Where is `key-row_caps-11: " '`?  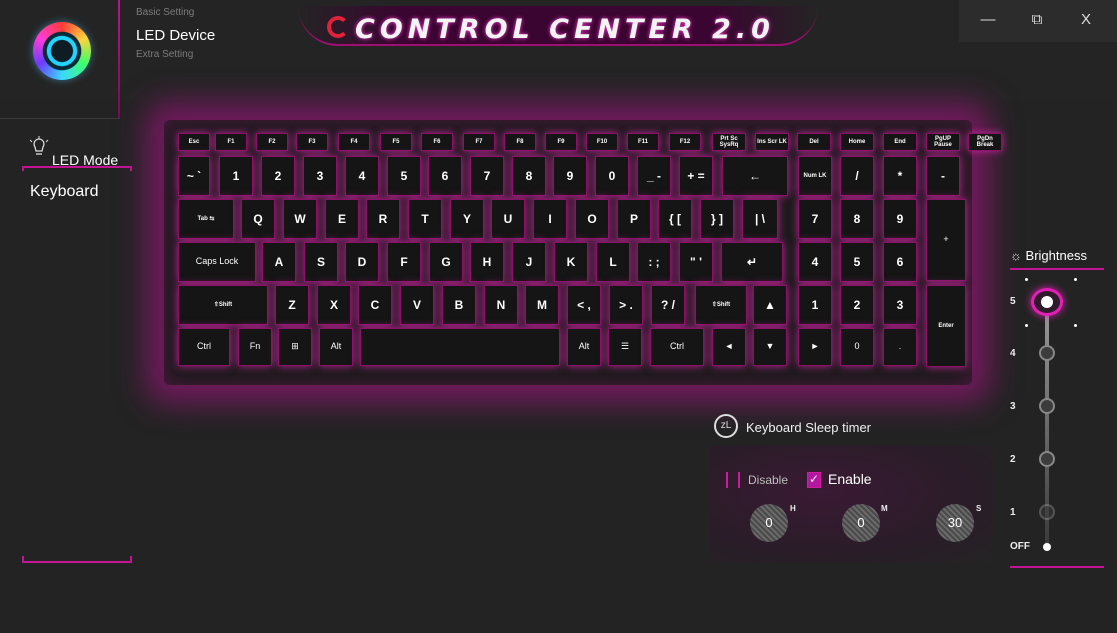
key-row_caps-11: " ' is located at coordinates (696, 262).